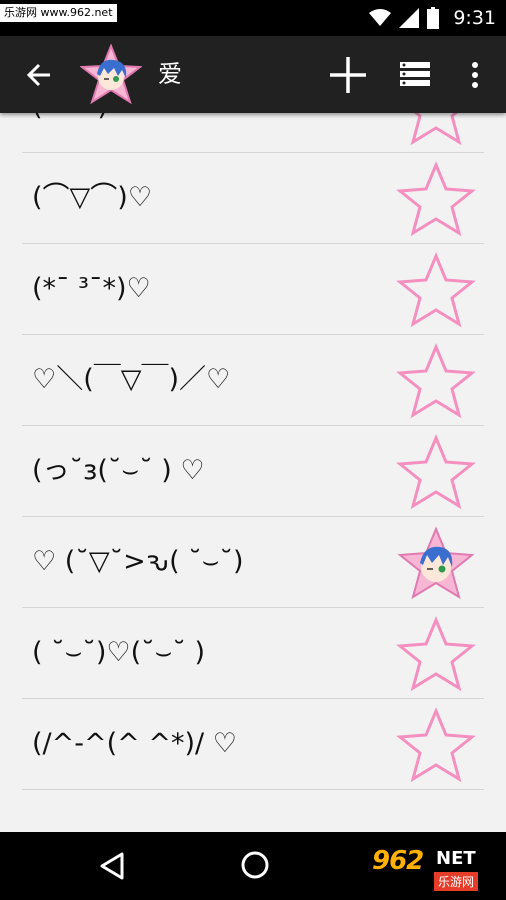 The image size is (506, 900). What do you see at coordinates (138, 561) in the screenshot?
I see `kaomoji-text: ♡ (˘▽˘>ԅ( ˘⌣˘)` at bounding box center [138, 561].